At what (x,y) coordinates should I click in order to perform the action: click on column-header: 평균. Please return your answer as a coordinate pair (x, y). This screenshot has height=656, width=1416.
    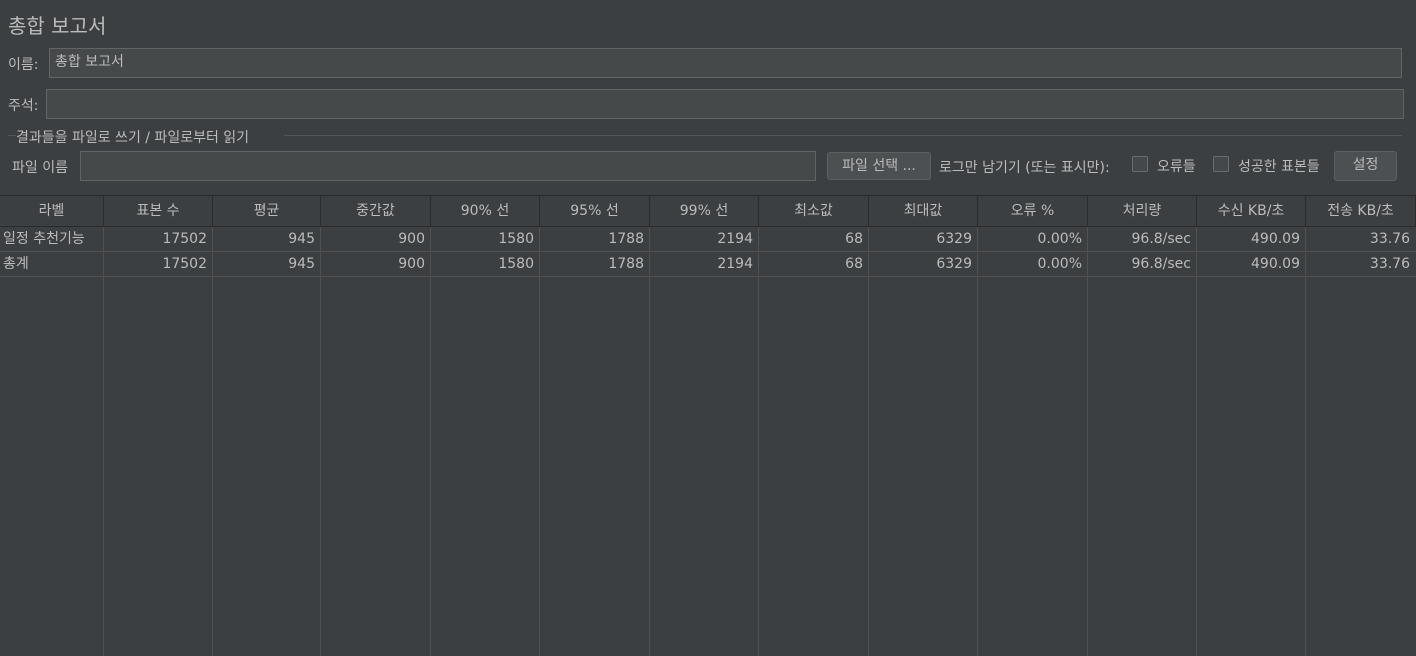
    Looking at the image, I should click on (267, 211).